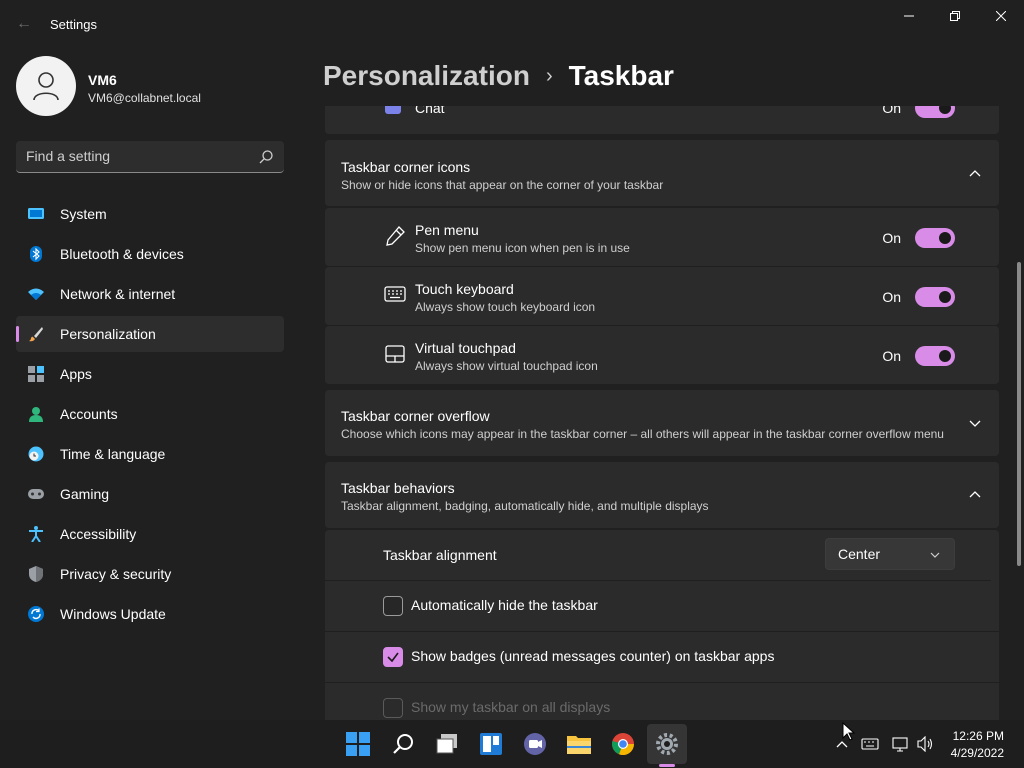 Image resolution: width=1024 pixels, height=768 pixels. I want to click on sidebar-item-accounts: Accounts, so click(150, 414).